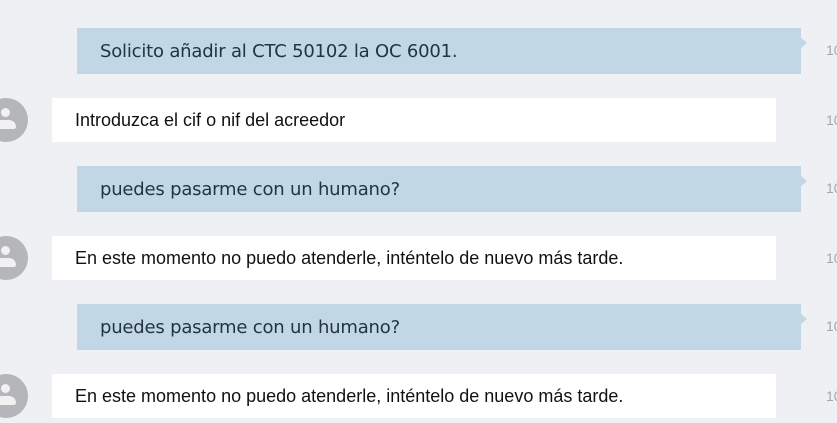  I want to click on user-message-bubble: Solicito añadir al CTC 50102 la OC 6001., so click(439, 51).